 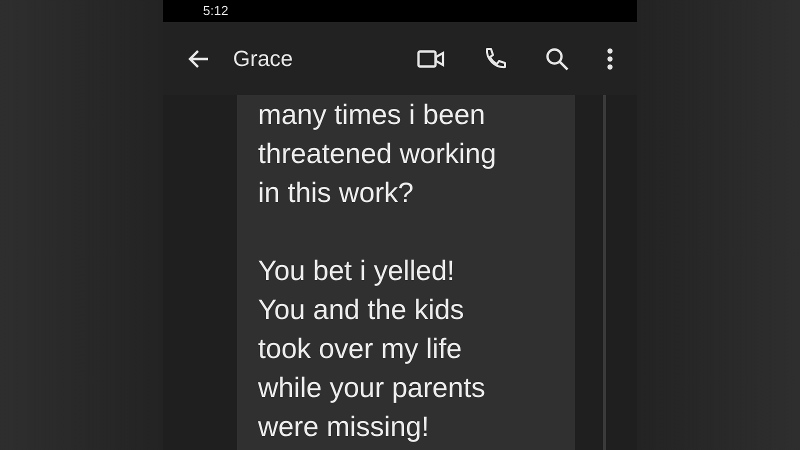 I want to click on message-text: many times i been threatened working in this work?, so click(x=378, y=154).